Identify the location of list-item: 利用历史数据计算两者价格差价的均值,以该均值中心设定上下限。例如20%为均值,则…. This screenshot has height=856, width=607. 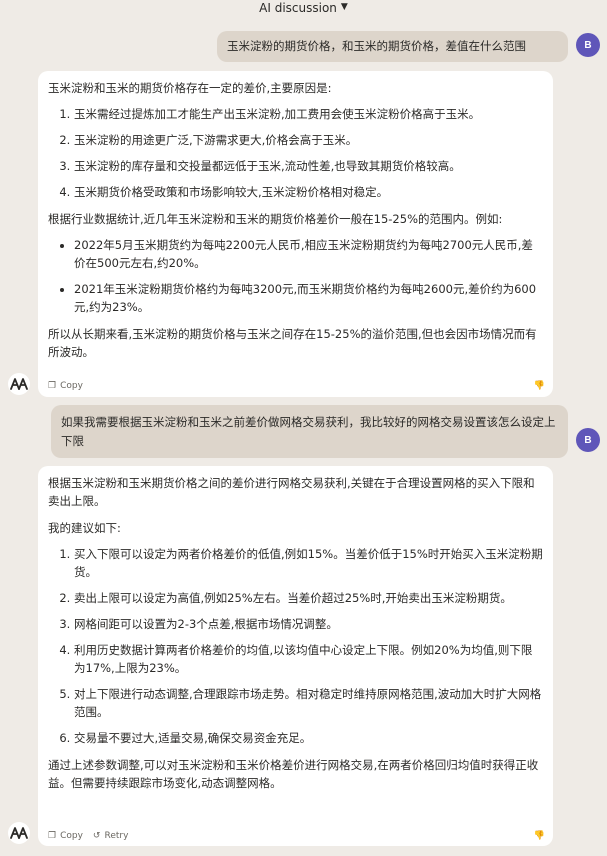
(308, 659).